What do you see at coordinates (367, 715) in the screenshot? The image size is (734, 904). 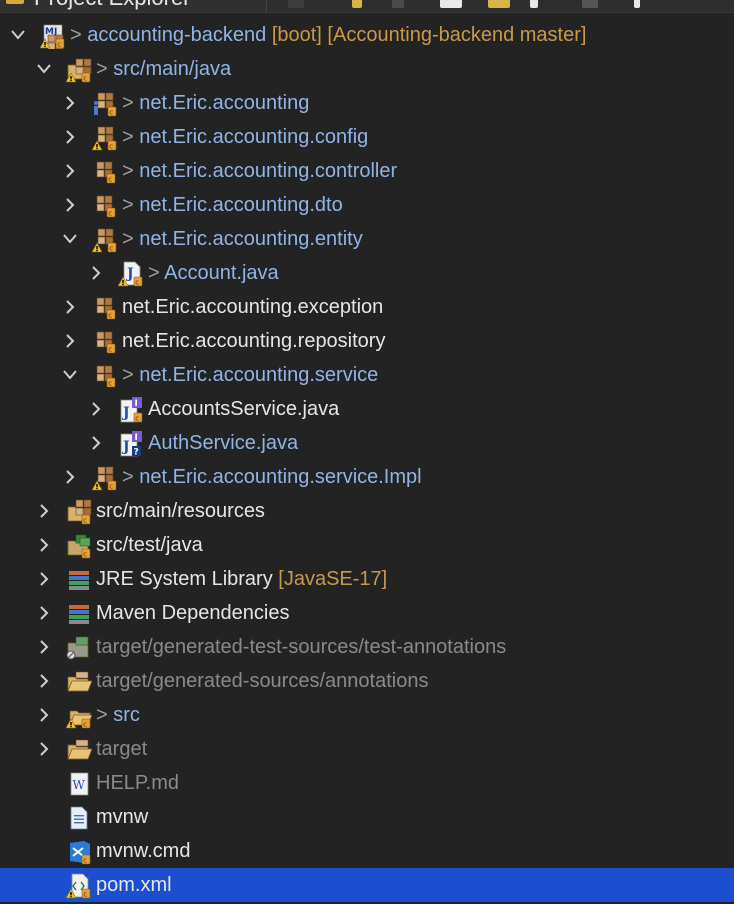 I see `tree-item-src: c > src` at bounding box center [367, 715].